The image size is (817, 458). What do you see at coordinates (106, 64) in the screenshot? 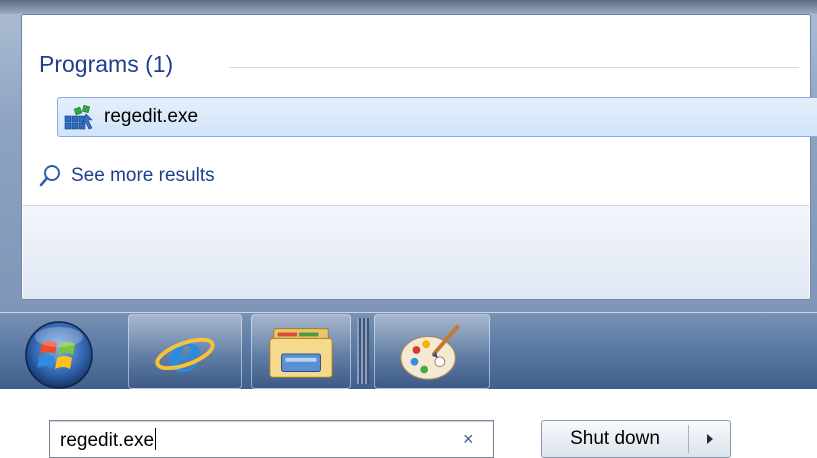
I see `programs-section-header: Programs (1)` at bounding box center [106, 64].